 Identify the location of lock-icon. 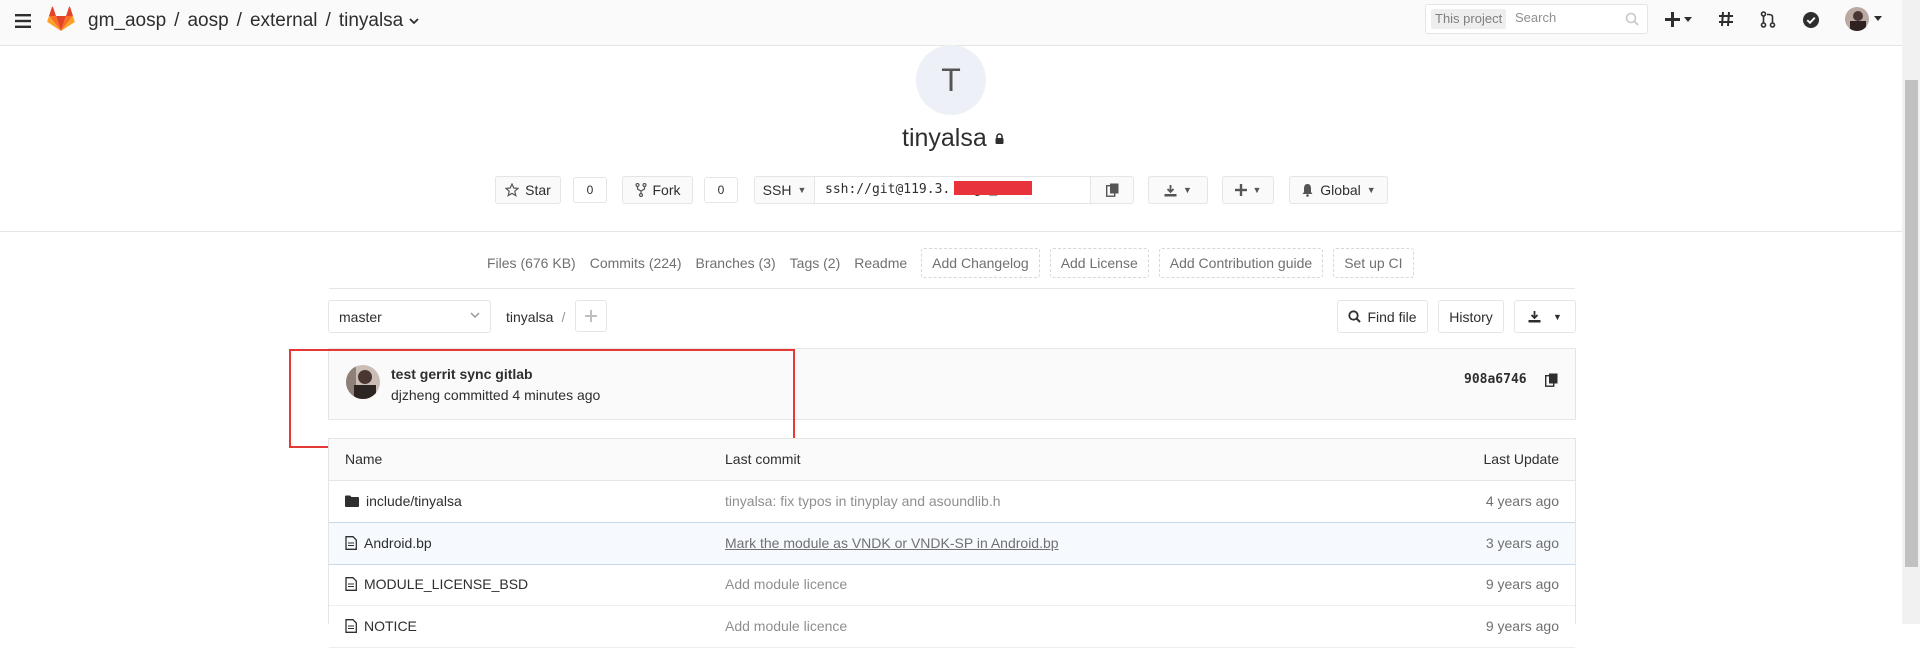
(999, 138).